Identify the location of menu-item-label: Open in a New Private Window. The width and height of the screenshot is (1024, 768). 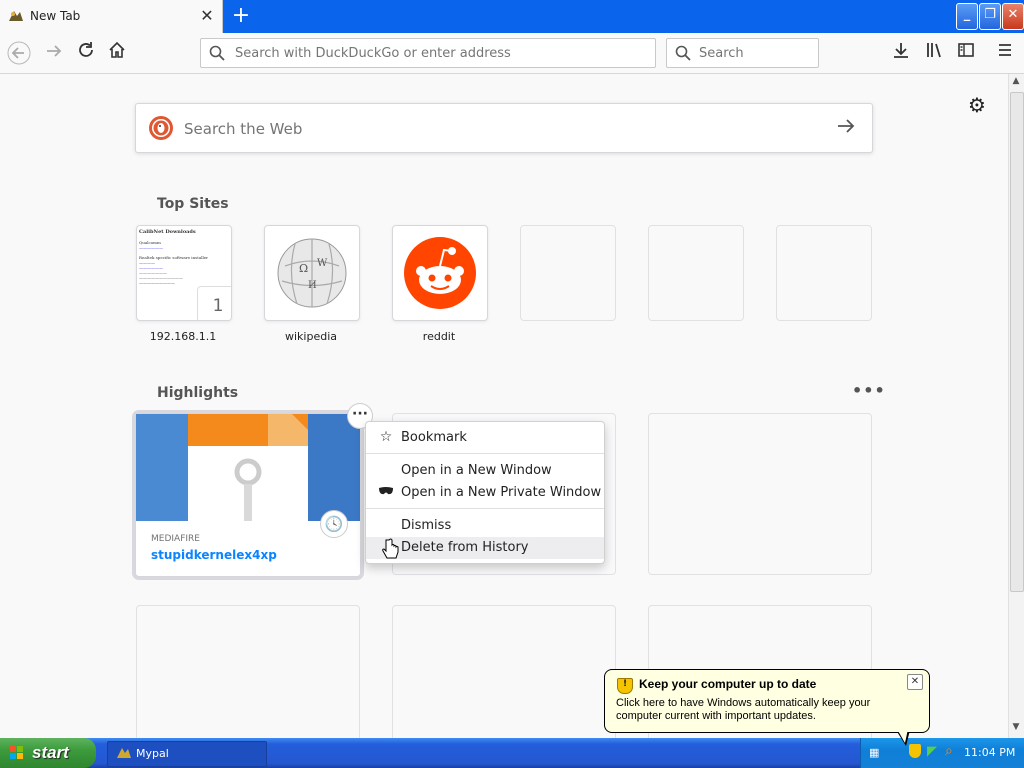
(501, 492).